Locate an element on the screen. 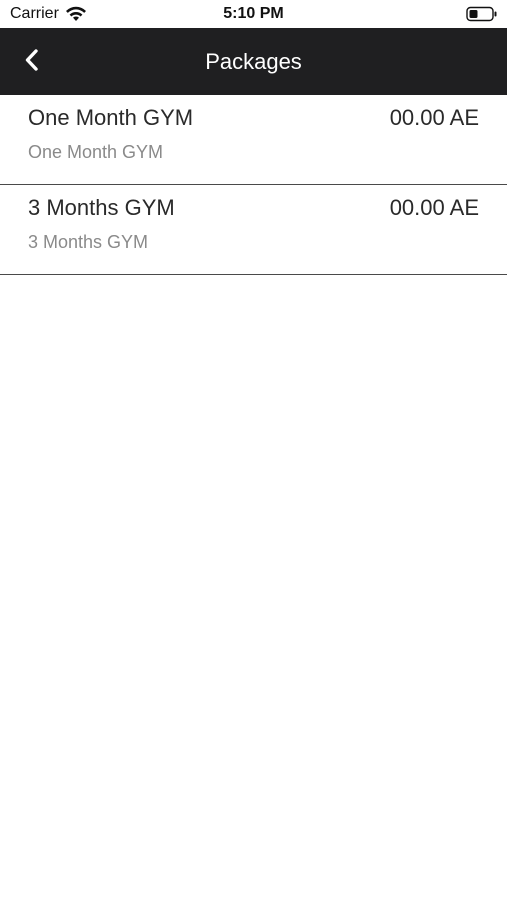 Image resolution: width=507 pixels, height=900 pixels. package-name: 3 Months GYM is located at coordinates (101, 207).